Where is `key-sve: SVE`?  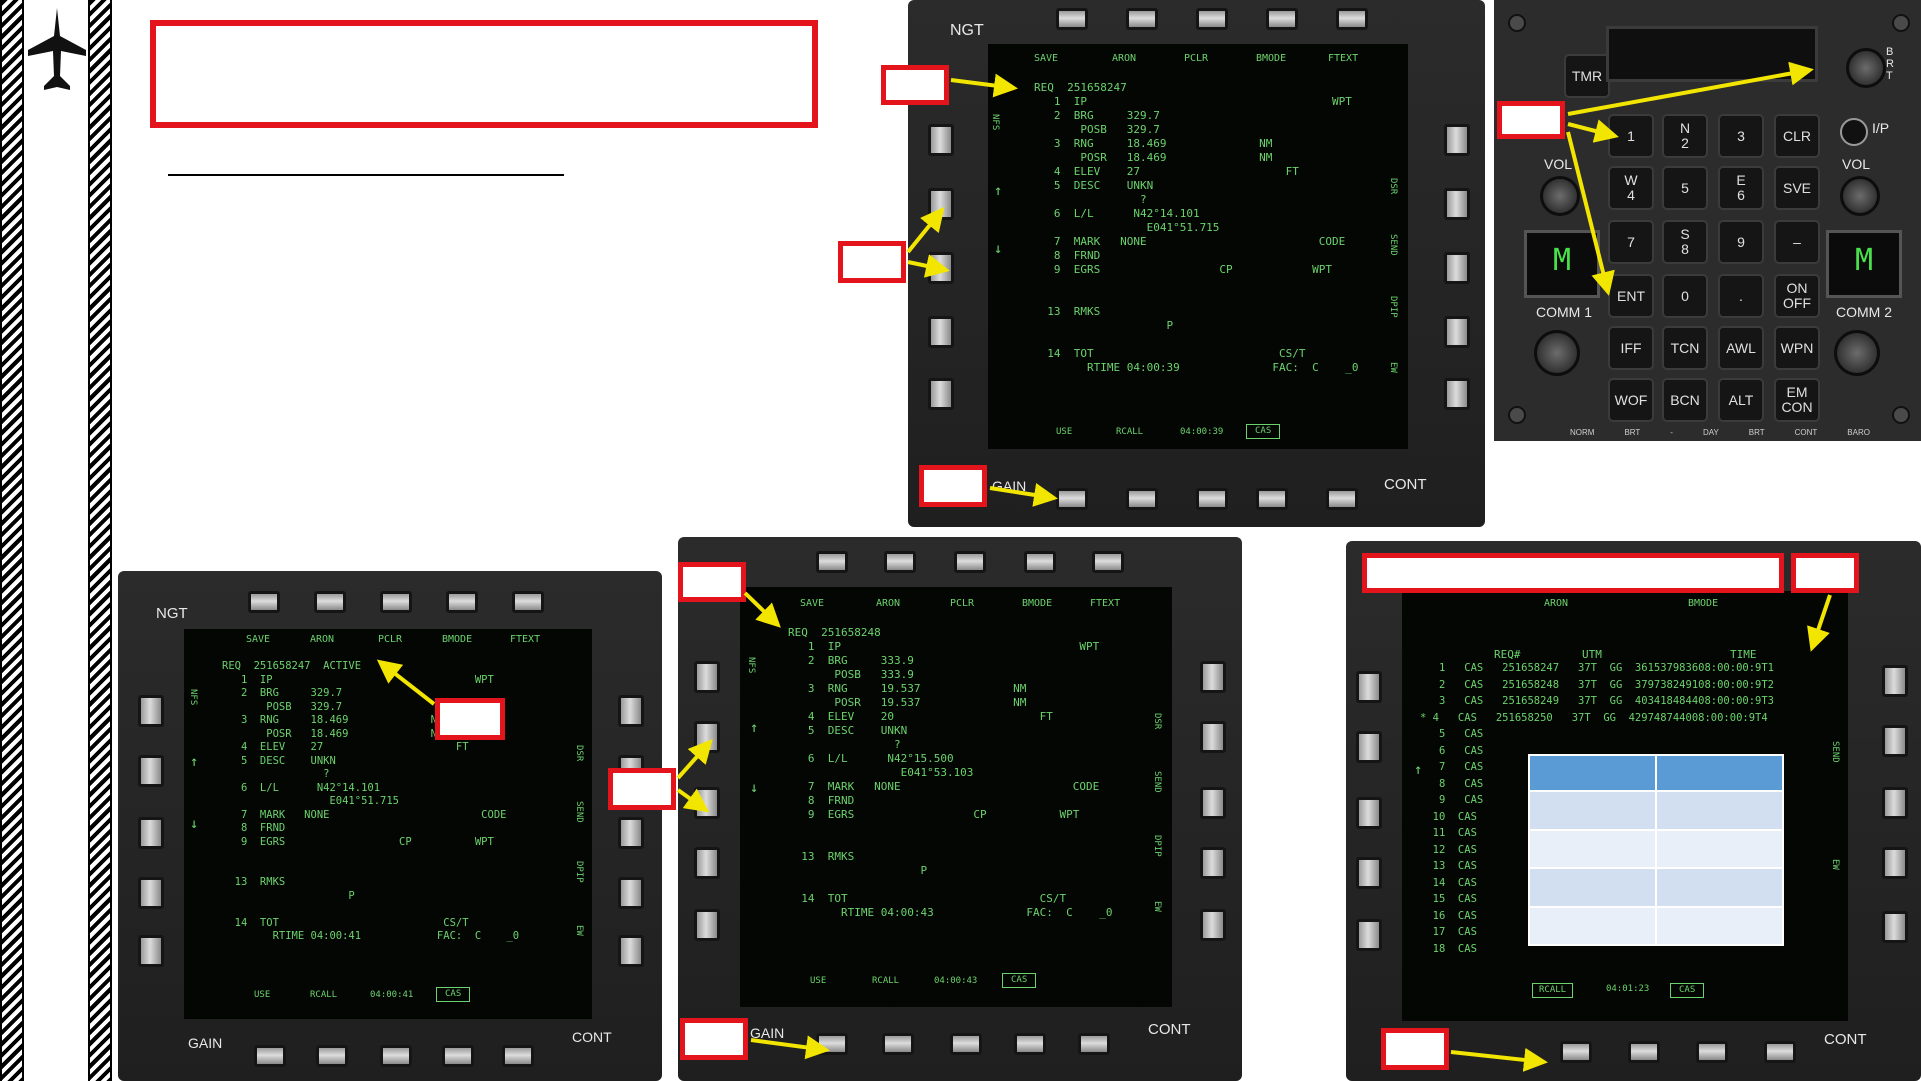
key-sve: SVE is located at coordinates (1797, 188).